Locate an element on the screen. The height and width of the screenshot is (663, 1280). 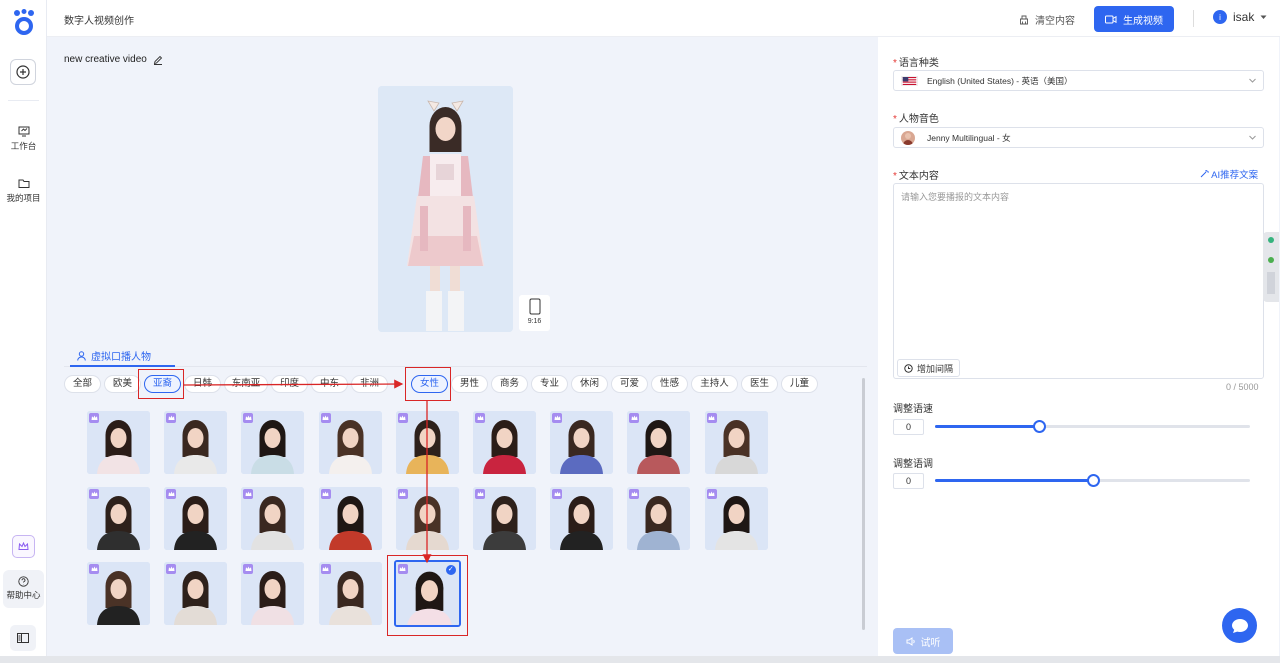
text-placeholder: 请输入您要播报的文本内容 is located at coordinates (955, 197).